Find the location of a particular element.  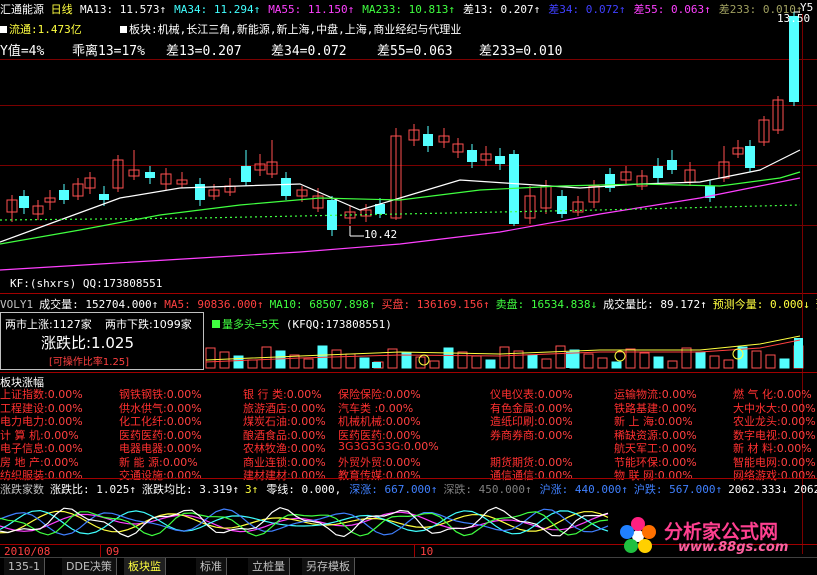

tab-0: 135-1 is located at coordinates (24, 566).